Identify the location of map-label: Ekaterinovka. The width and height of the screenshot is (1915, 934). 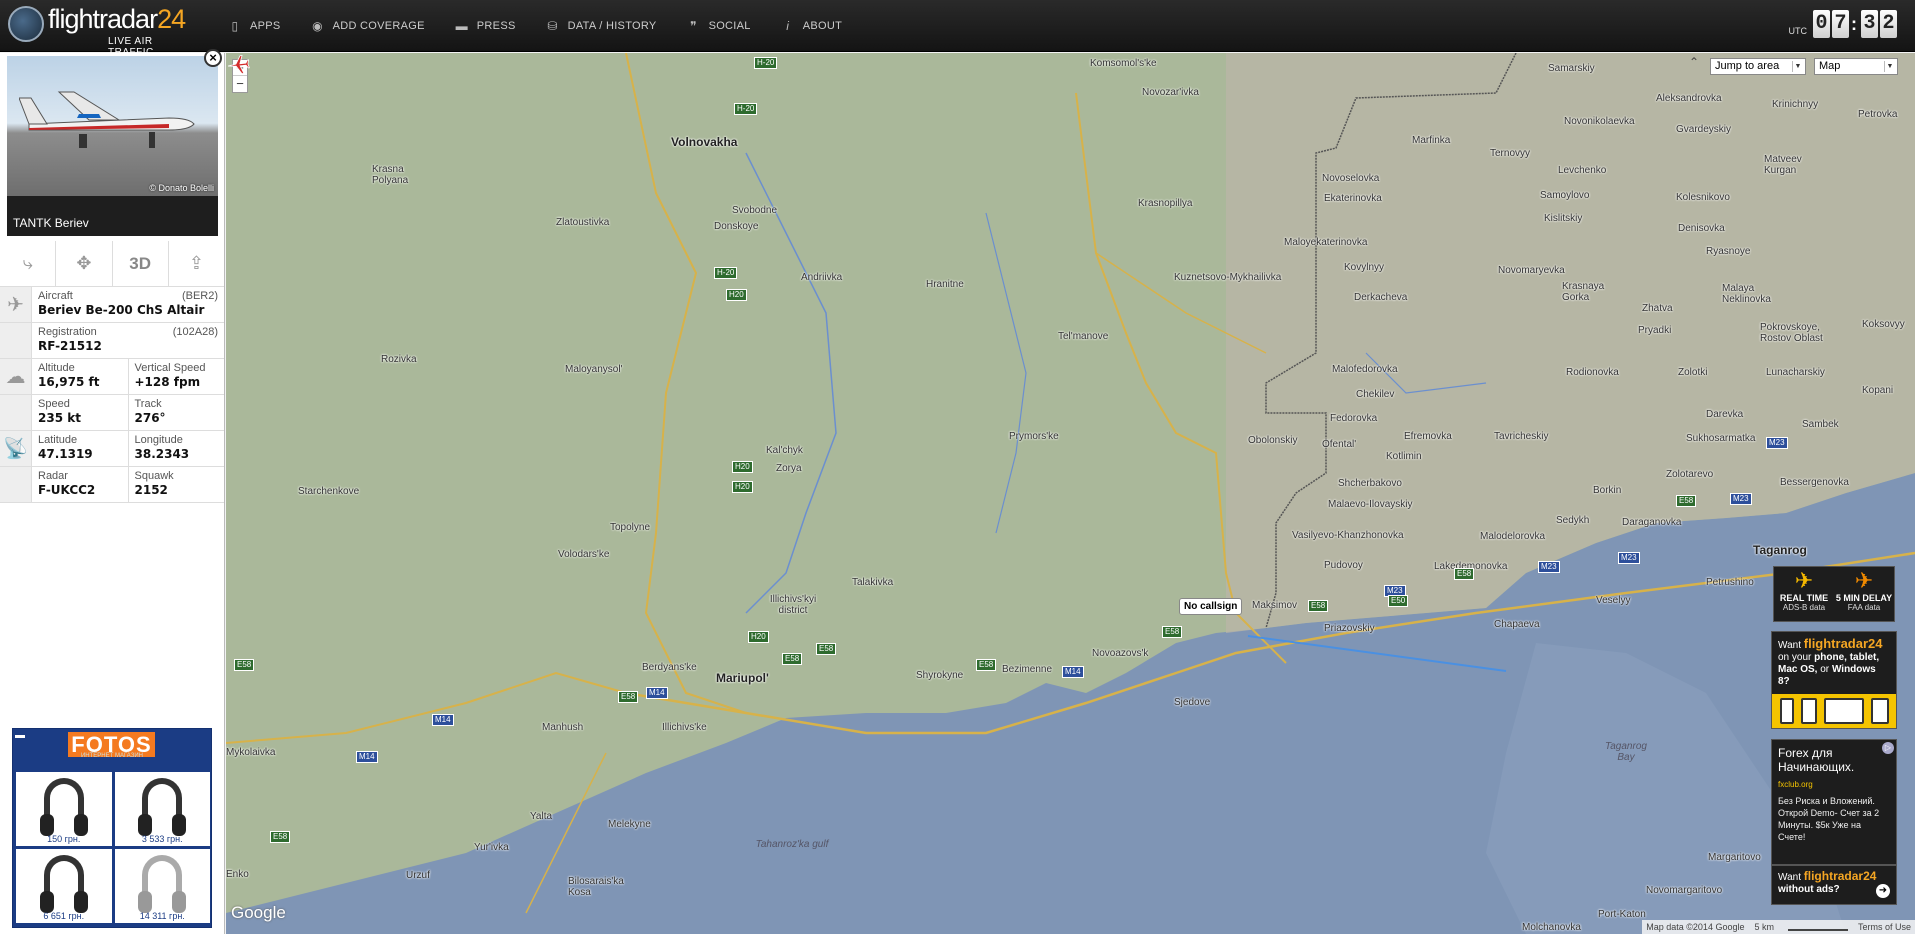
(1353, 198).